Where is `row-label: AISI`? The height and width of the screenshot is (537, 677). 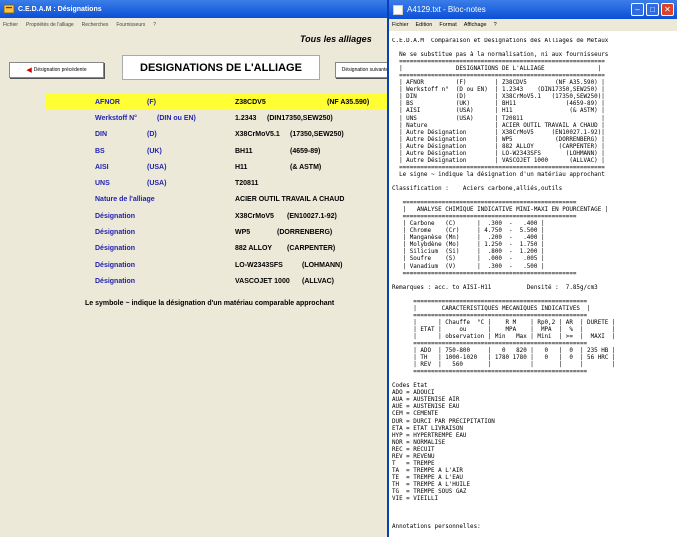
row-label: AISI is located at coordinates (102, 167).